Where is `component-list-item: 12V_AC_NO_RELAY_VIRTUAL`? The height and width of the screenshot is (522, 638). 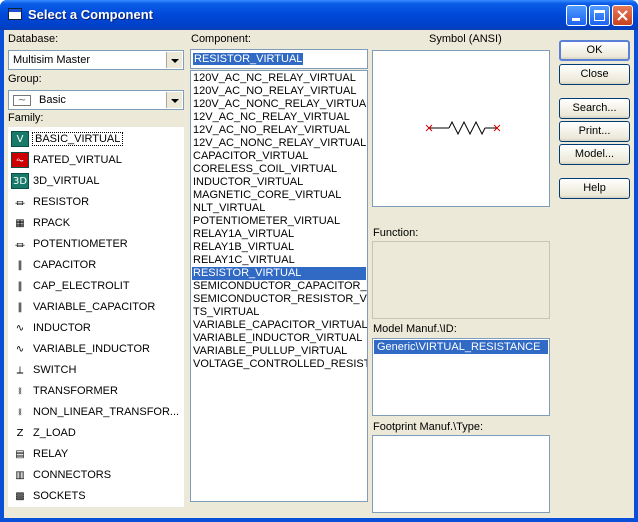 component-list-item: 12V_AC_NO_RELAY_VIRTUAL is located at coordinates (271, 130).